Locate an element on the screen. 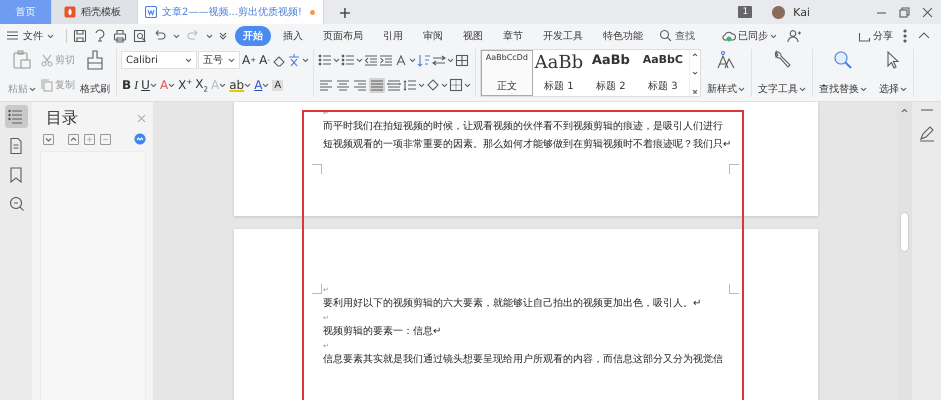  save-icon is located at coordinates (80, 35).